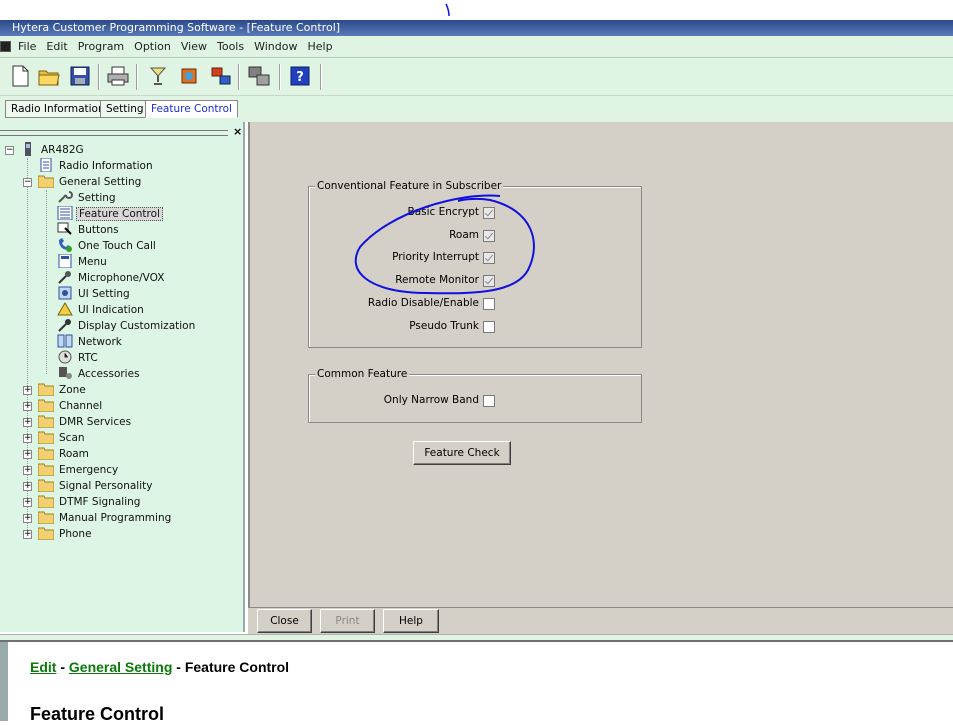  Describe the element at coordinates (71, 406) in the screenshot. I see `tree-item-channel: Channel` at that location.